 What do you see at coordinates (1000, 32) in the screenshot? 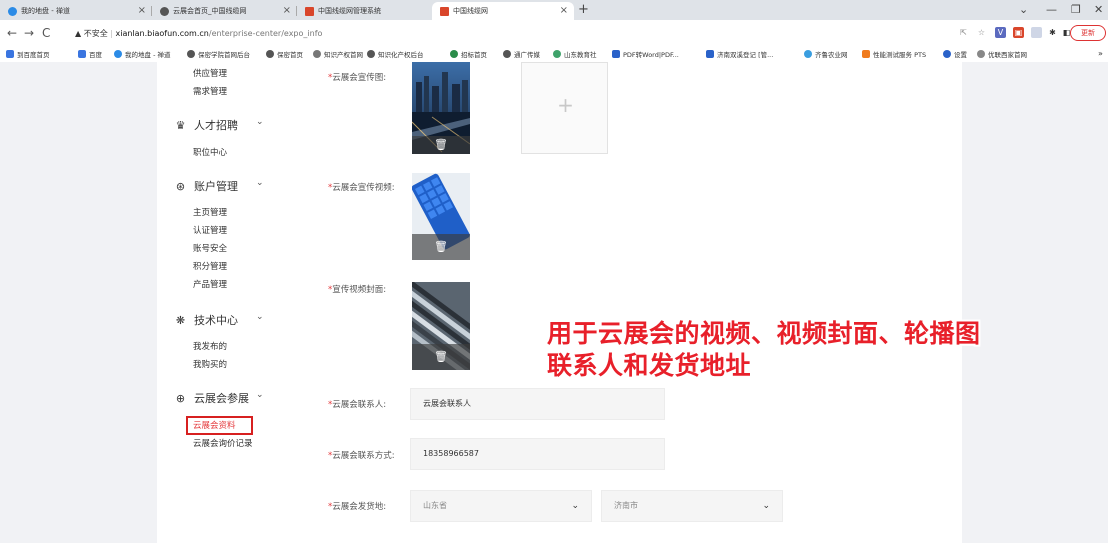
I see `extension-v-icon: V` at bounding box center [1000, 32].